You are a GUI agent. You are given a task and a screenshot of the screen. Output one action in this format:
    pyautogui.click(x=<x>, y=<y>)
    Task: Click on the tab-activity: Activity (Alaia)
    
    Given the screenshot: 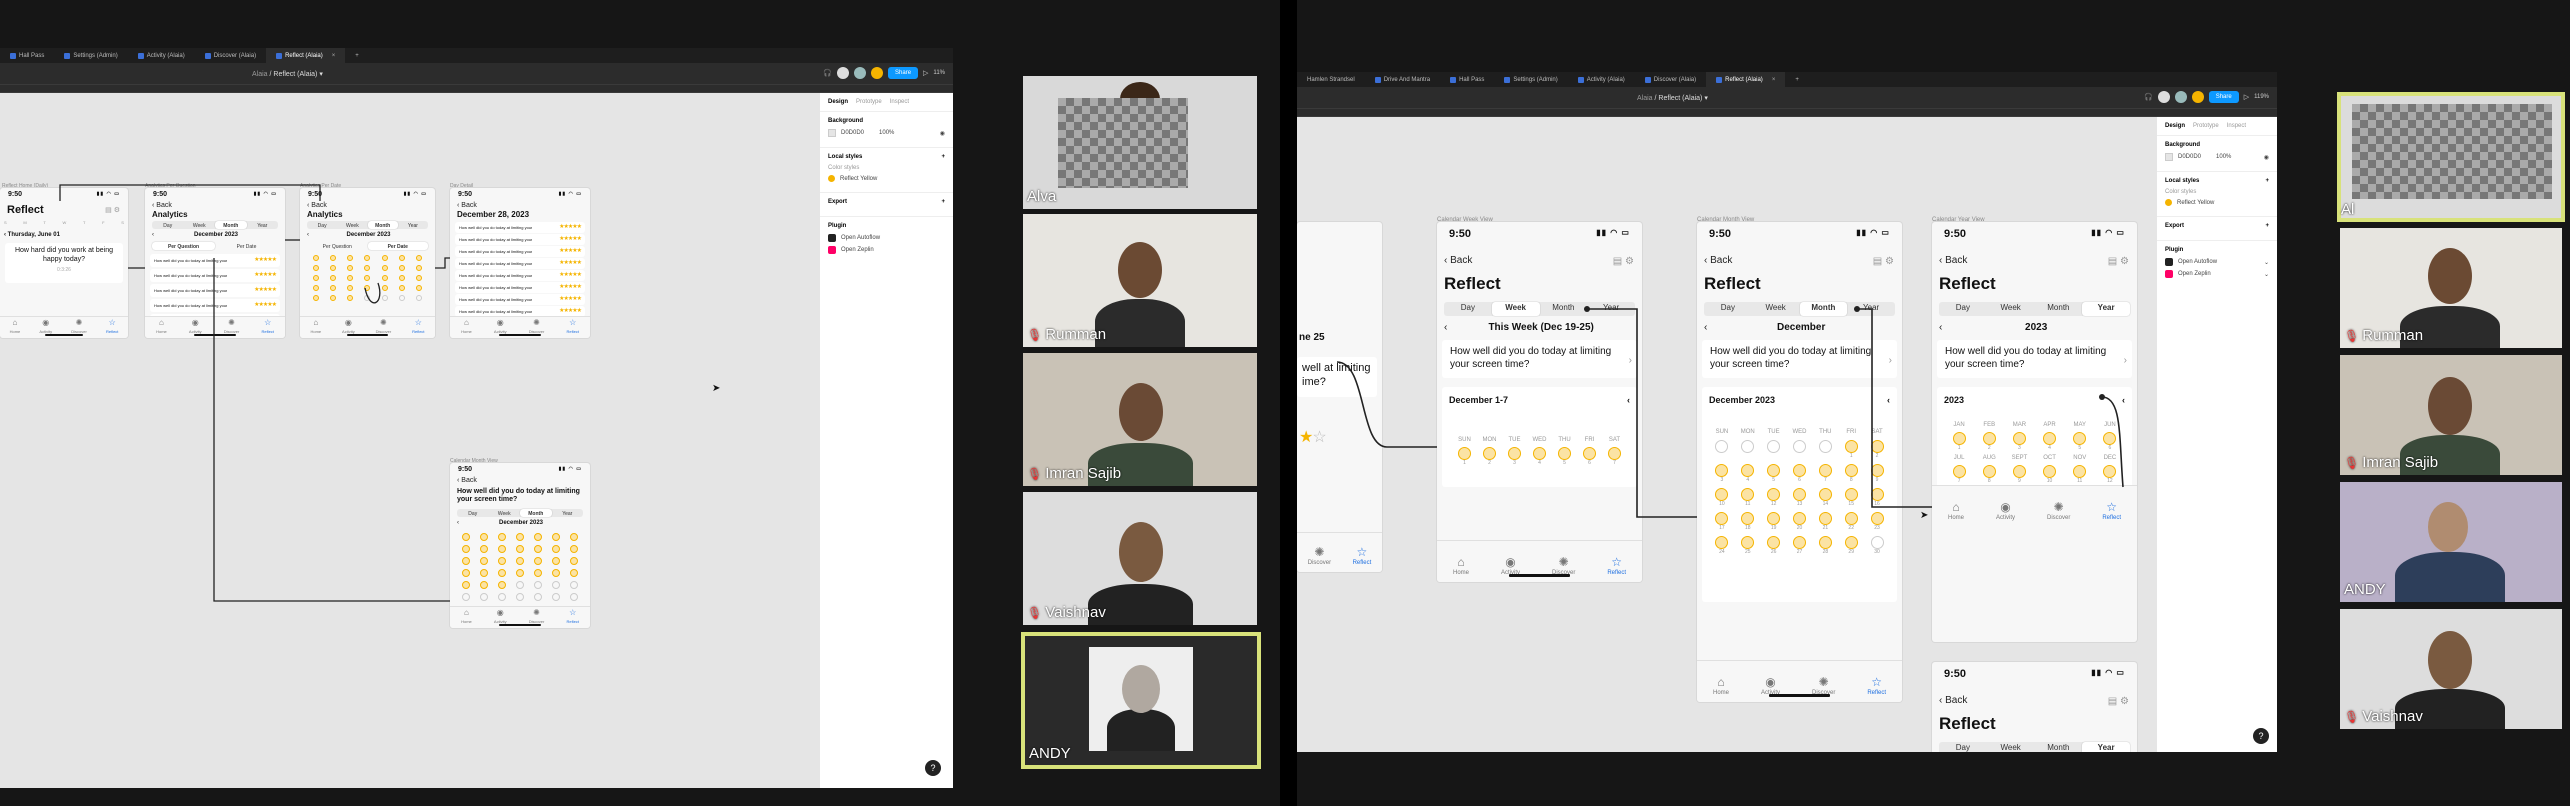 What is the action you would take?
    pyautogui.click(x=1601, y=79)
    